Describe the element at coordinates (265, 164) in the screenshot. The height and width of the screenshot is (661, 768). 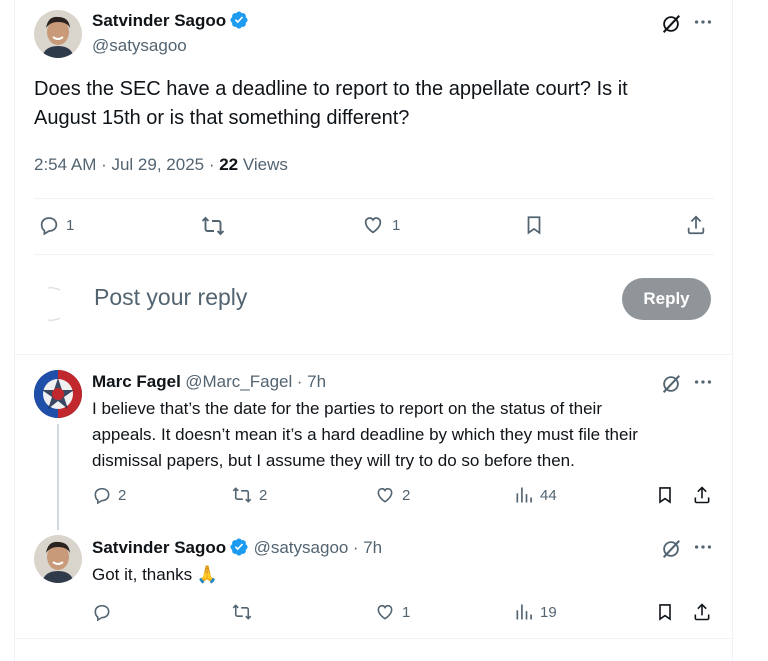
I see `views-label: Views` at that location.